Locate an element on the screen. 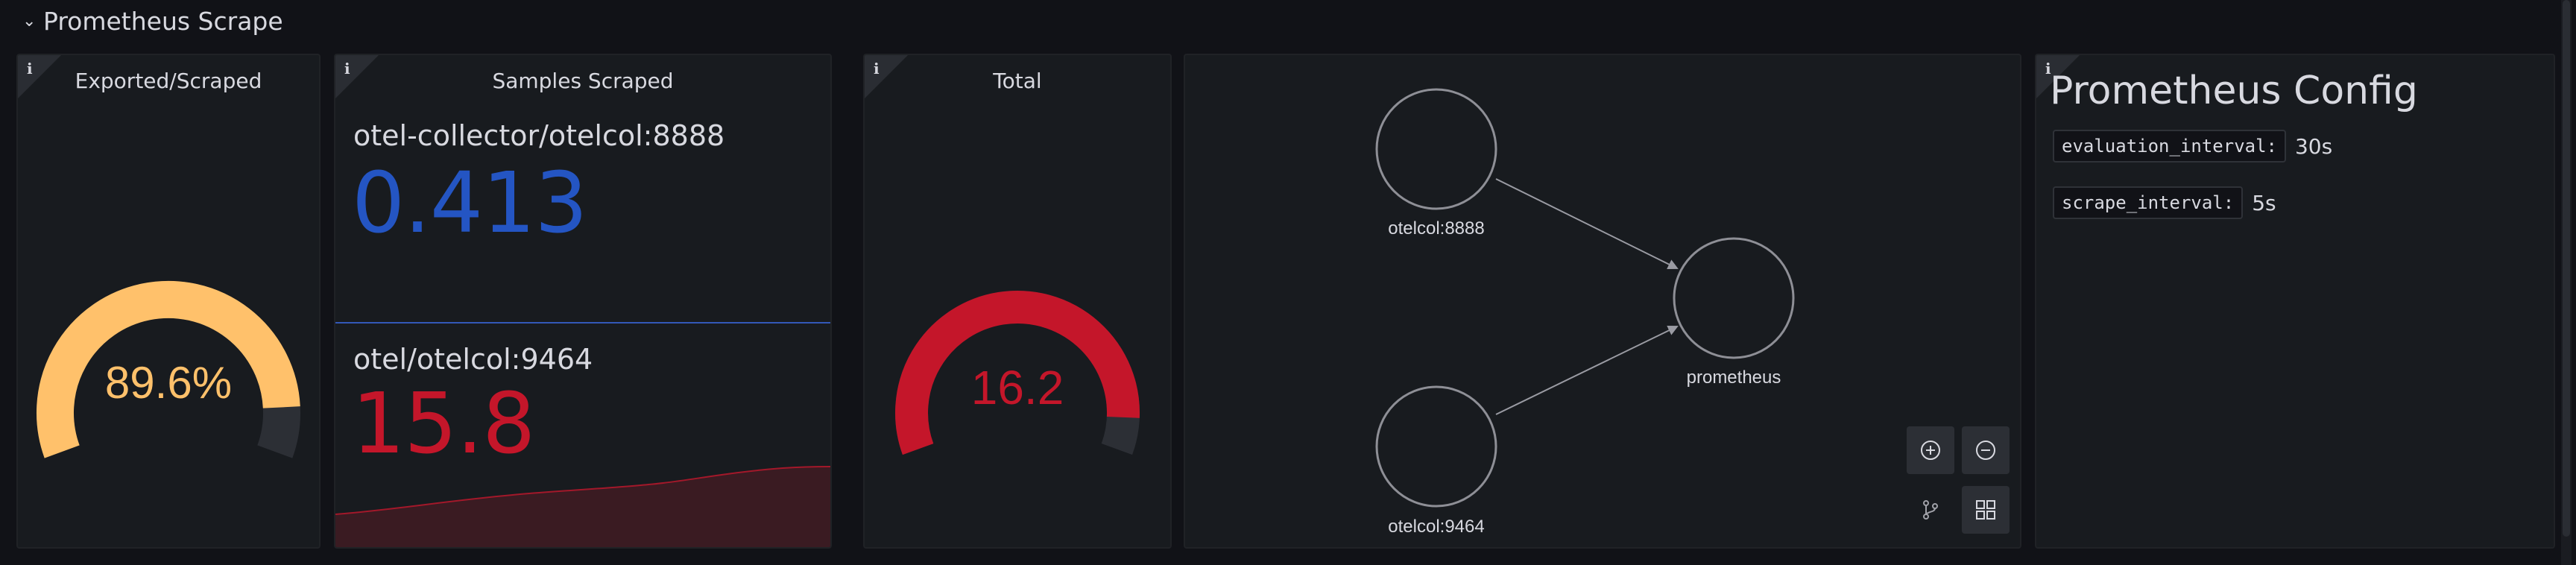 The width and height of the screenshot is (2576, 565). gauge-total: 16.2 is located at coordinates (1017, 373).